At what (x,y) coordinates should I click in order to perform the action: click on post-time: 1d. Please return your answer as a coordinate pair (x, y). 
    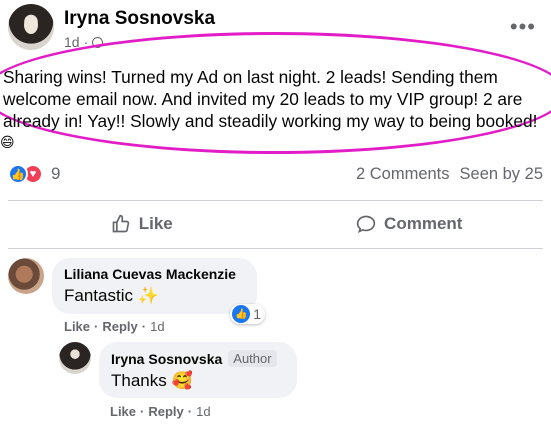
    Looking at the image, I should click on (72, 42).